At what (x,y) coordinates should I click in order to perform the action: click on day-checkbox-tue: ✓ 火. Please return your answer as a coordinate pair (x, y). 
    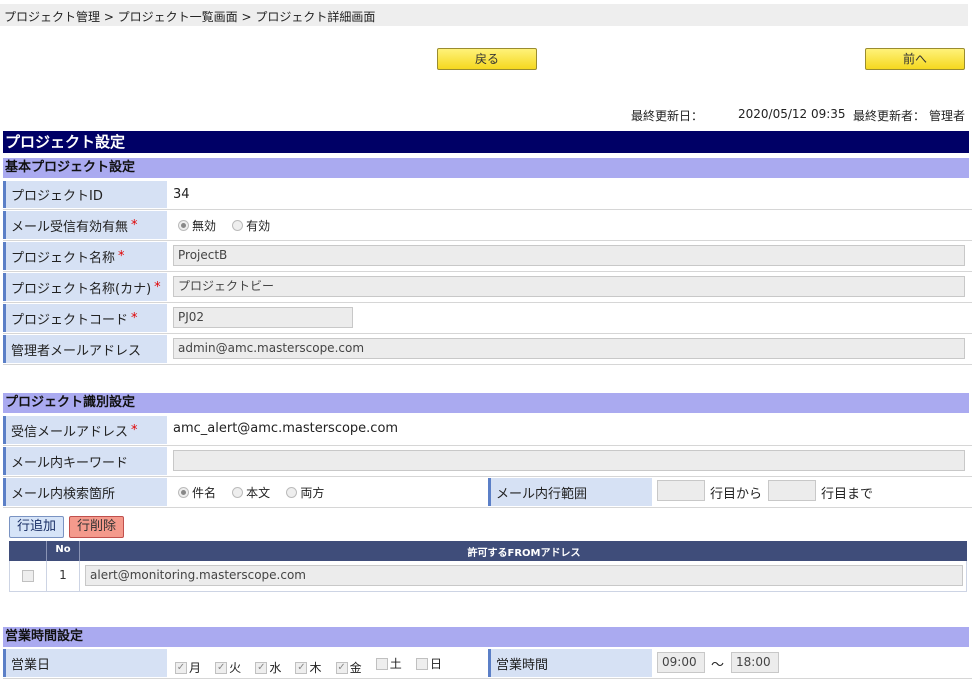
    Looking at the image, I should click on (228, 667).